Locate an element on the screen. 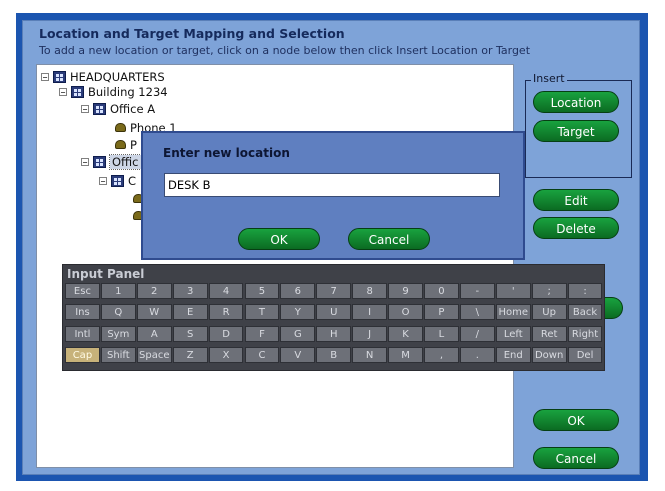 The height and width of the screenshot is (491, 665). cancel-button: Cancel is located at coordinates (576, 458).